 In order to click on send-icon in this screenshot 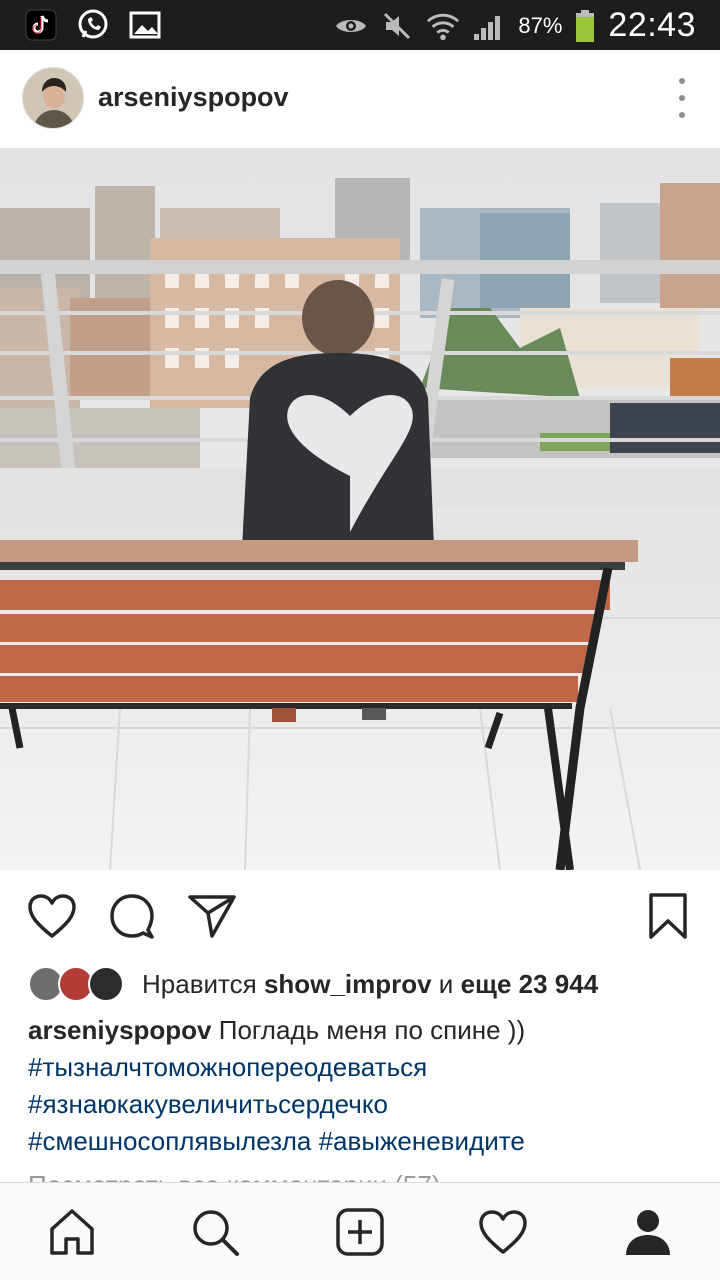, I will do `click(212, 916)`.